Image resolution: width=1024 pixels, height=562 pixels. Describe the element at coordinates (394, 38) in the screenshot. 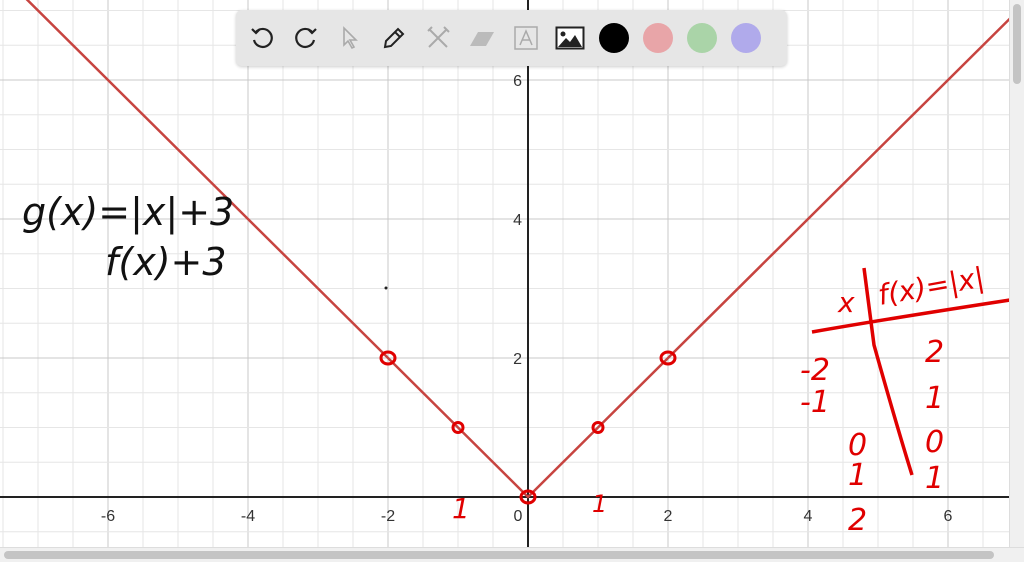

I see `pen-icon` at that location.